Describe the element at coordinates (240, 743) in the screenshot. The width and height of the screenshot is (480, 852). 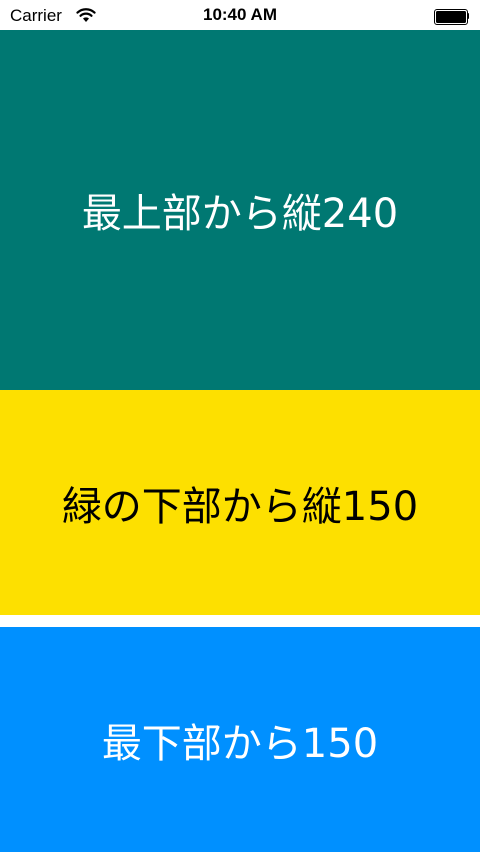
I see `bottom-view-label: 最下部から150` at that location.